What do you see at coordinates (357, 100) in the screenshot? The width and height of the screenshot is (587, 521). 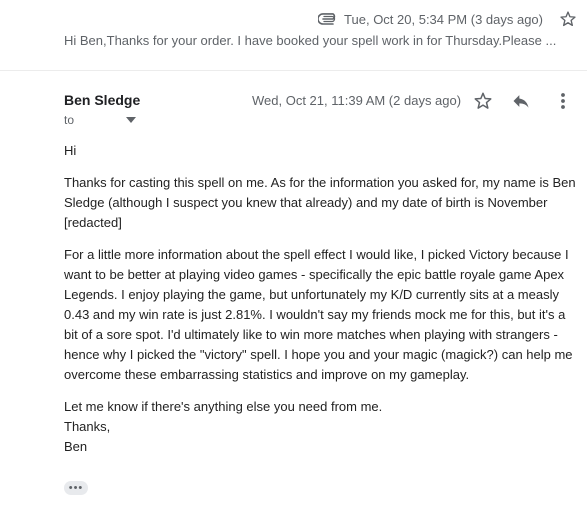 I see `message-date: Wed, Oct 21, 11:39 AM (2 days ago)` at bounding box center [357, 100].